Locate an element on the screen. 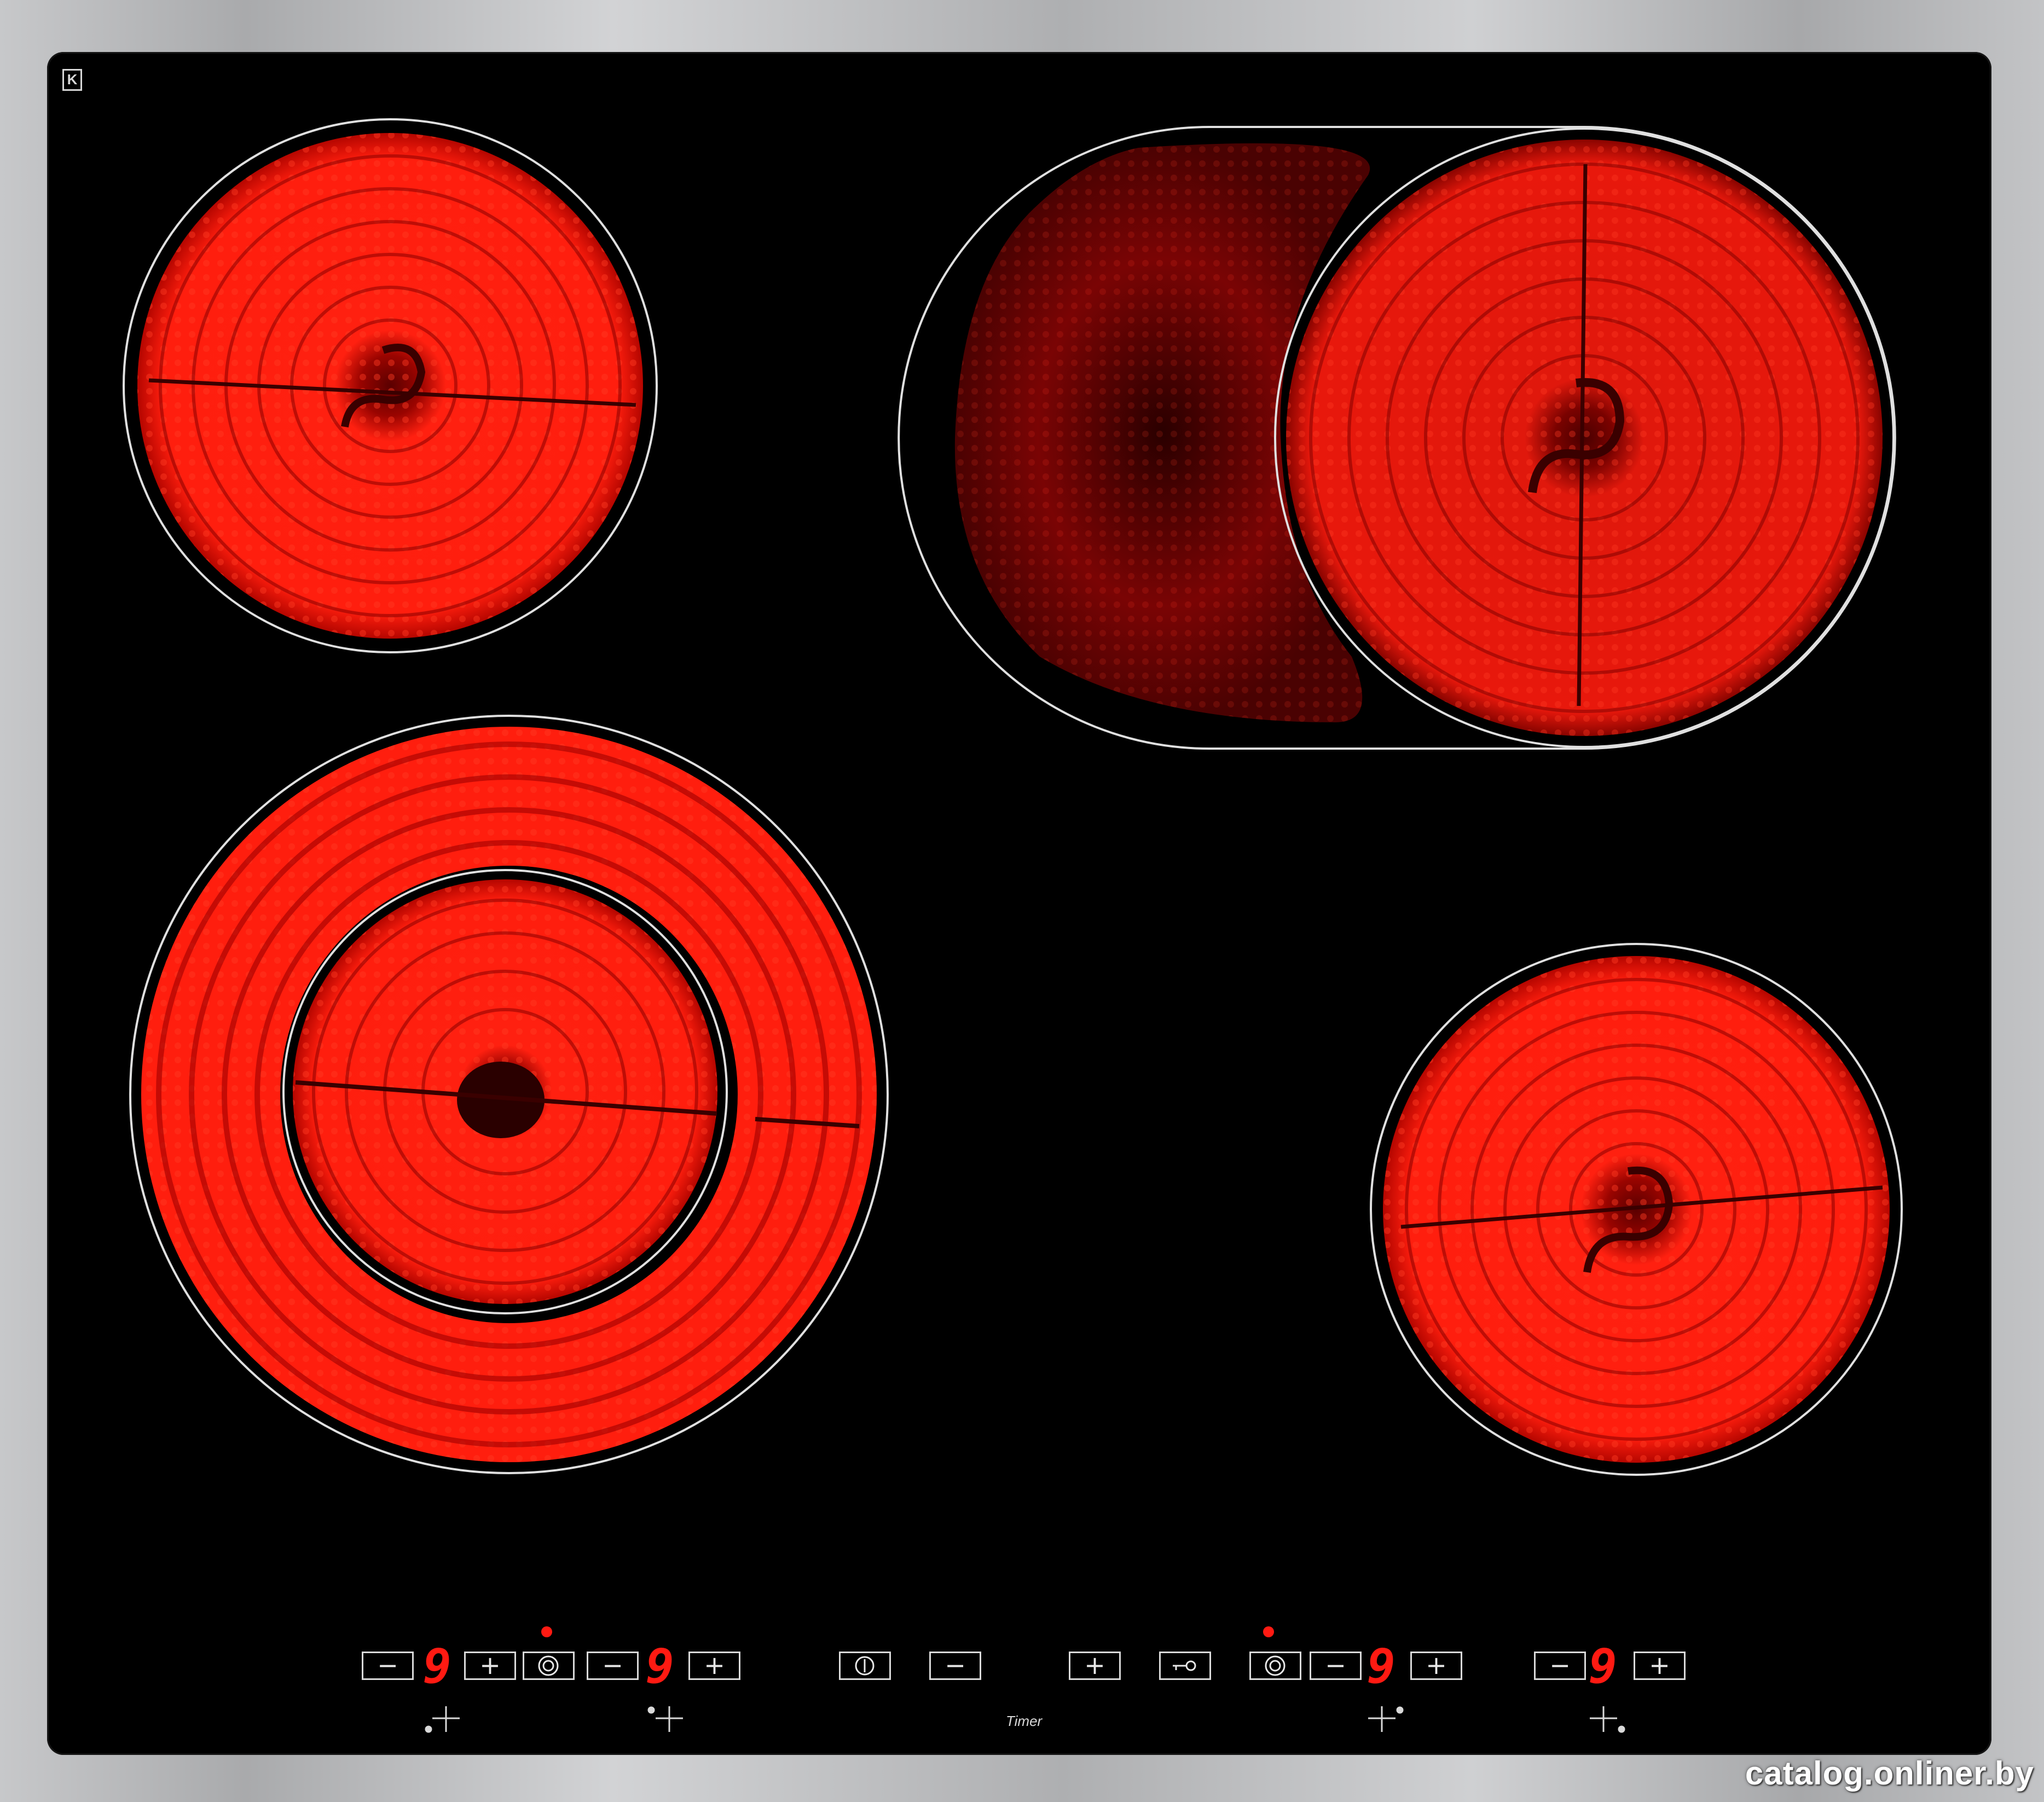 The image size is (2044, 1802). zone3-minus-button: − is located at coordinates (1336, 1666).